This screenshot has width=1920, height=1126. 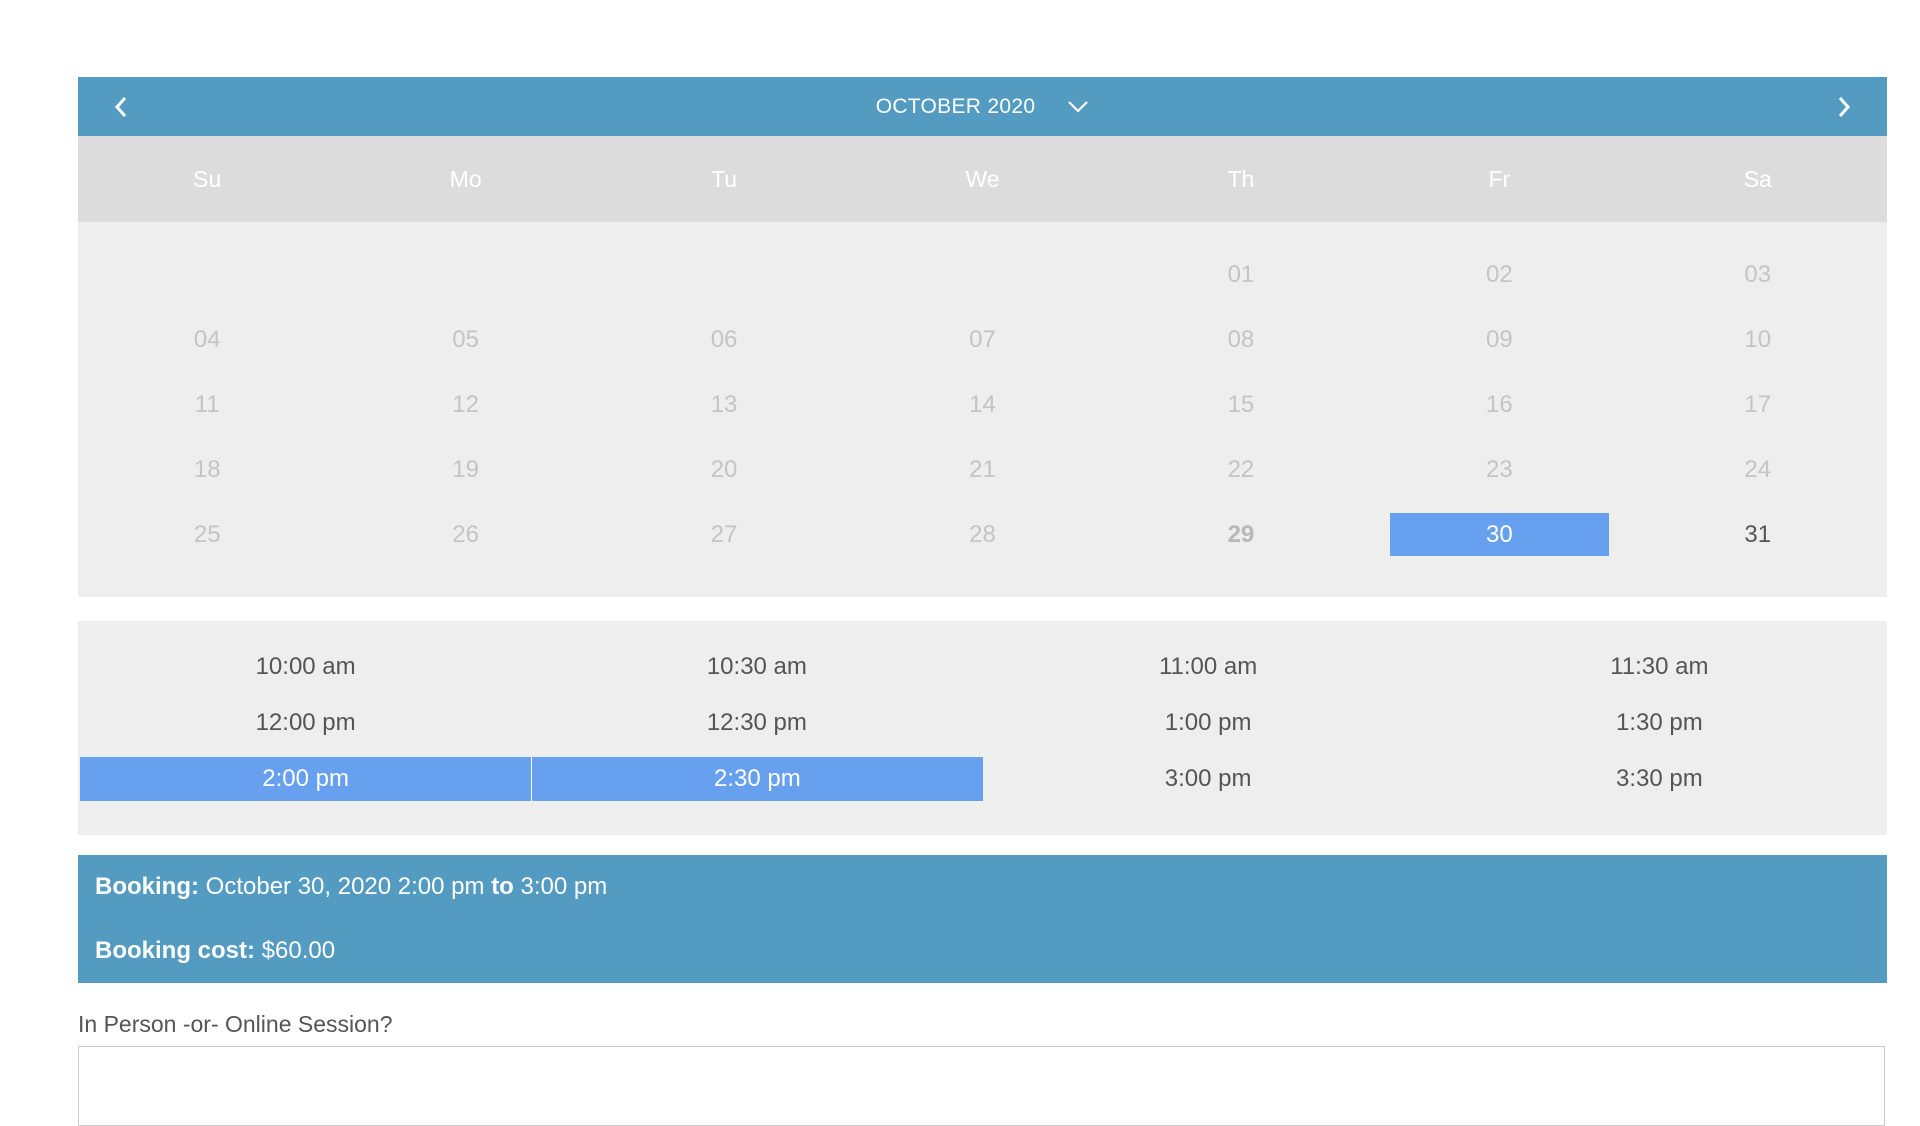 What do you see at coordinates (175, 950) in the screenshot?
I see `booking-cost-label: Booking cost:` at bounding box center [175, 950].